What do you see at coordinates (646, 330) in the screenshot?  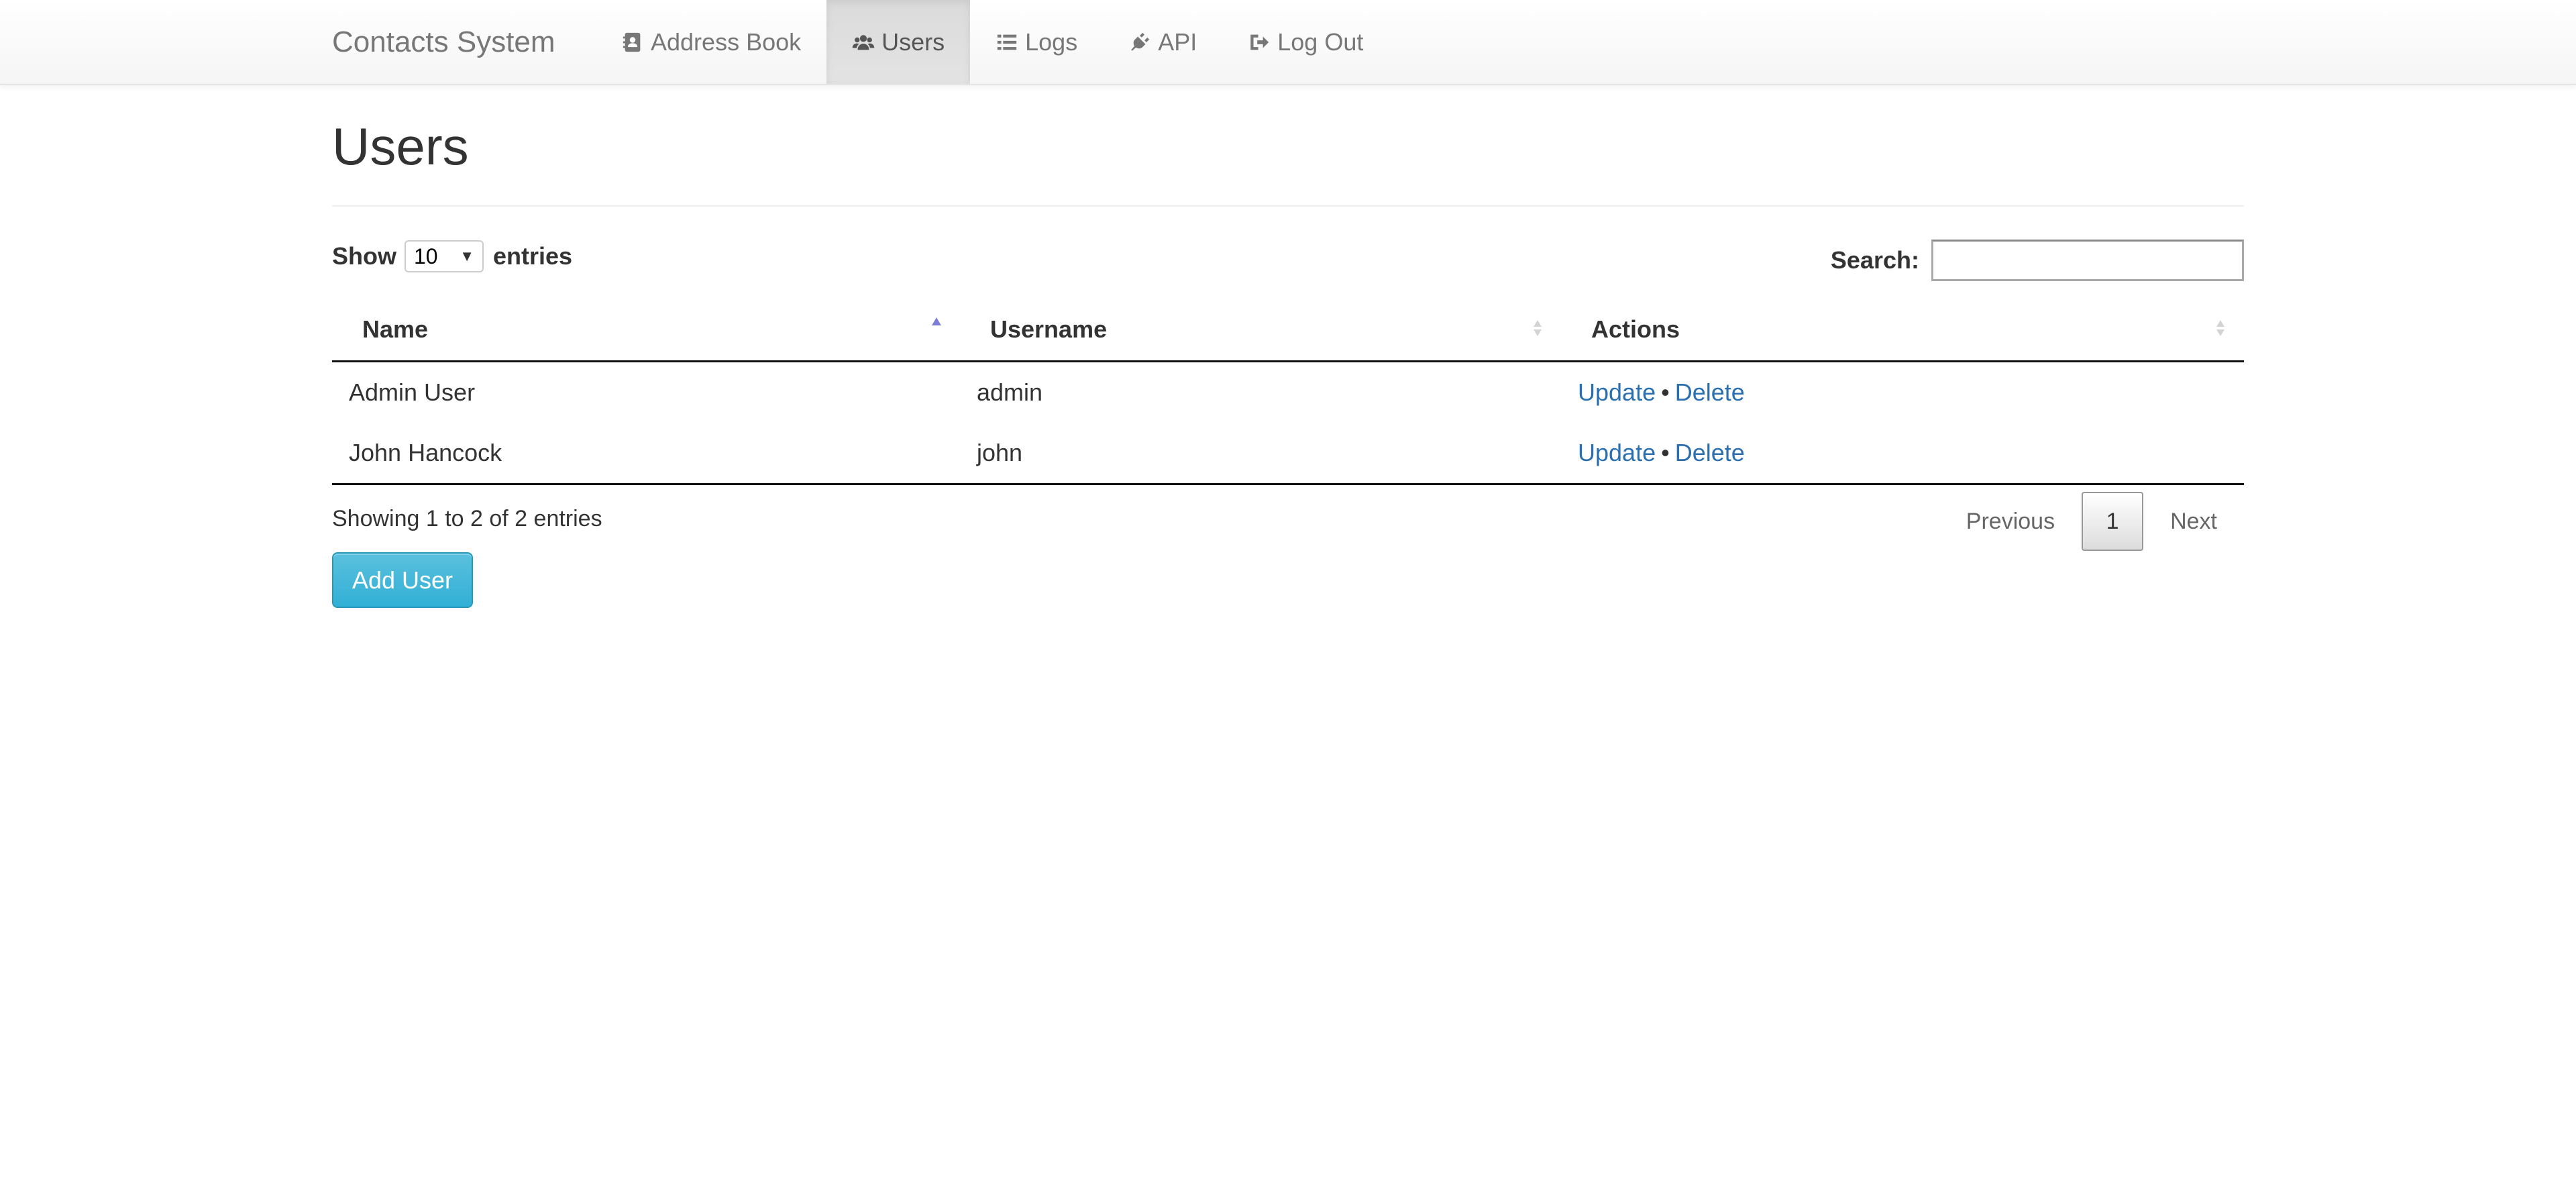 I see `column-header-name: Name` at bounding box center [646, 330].